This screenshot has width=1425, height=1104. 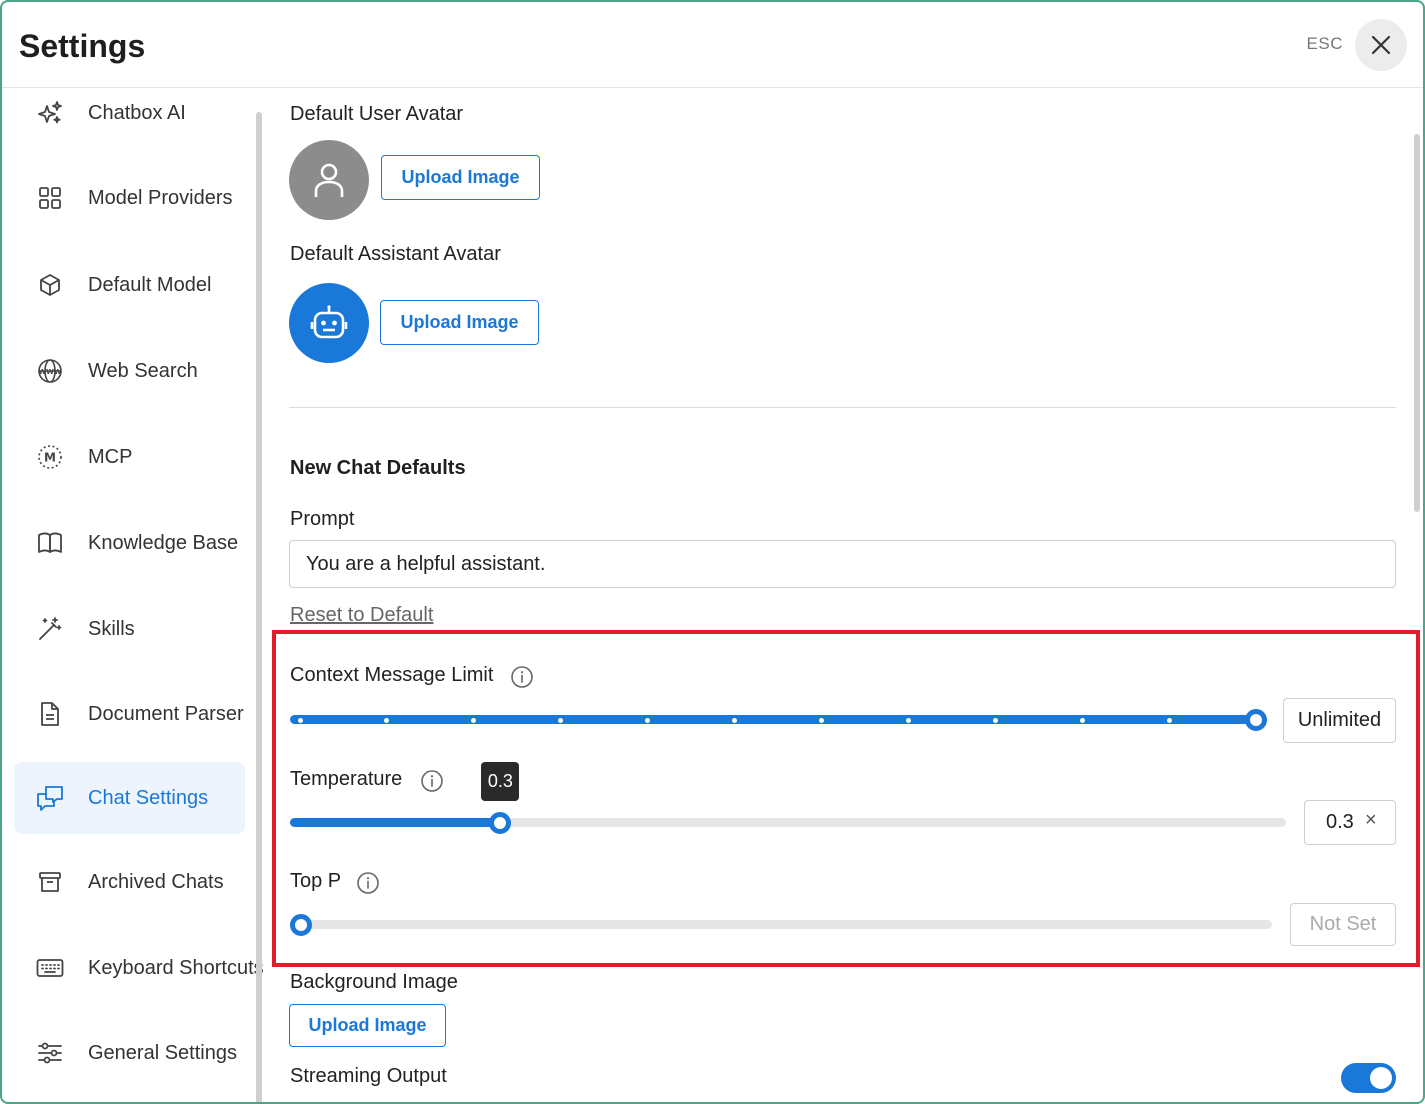 I want to click on streaming-output-label: Streaming Output, so click(x=368, y=1076).